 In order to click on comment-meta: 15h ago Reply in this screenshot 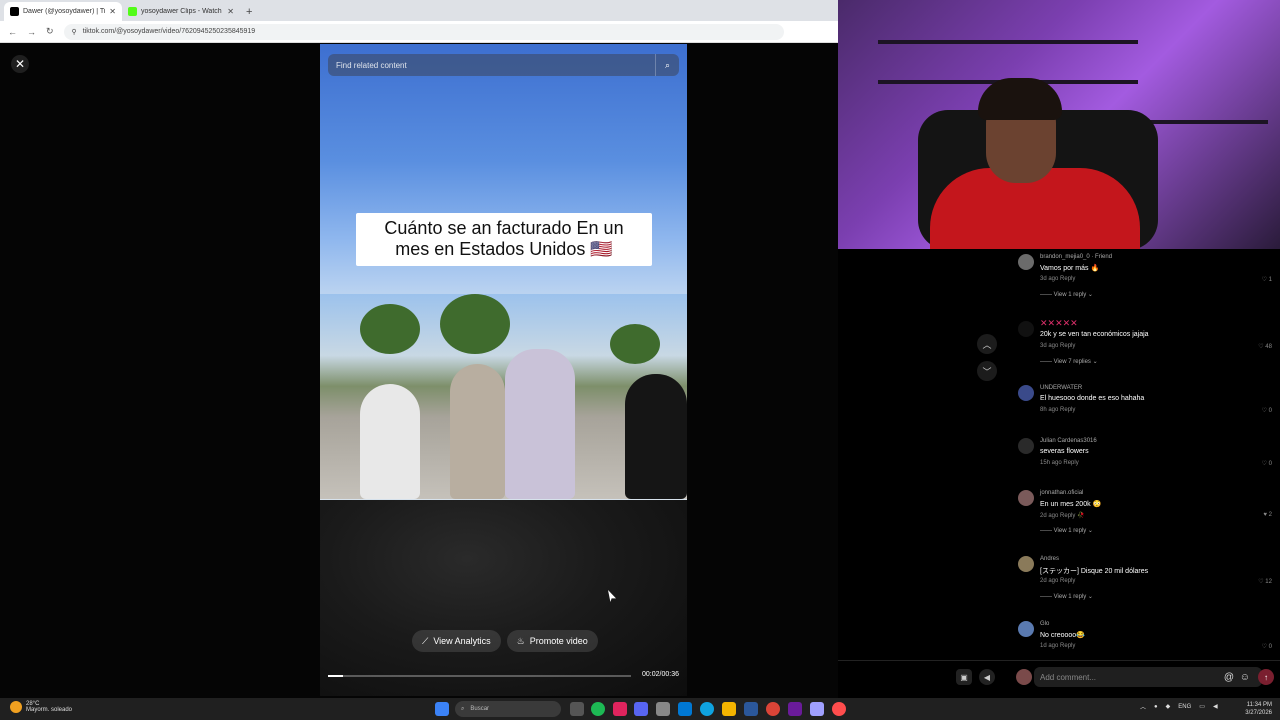, I will do `click(1059, 463)`.